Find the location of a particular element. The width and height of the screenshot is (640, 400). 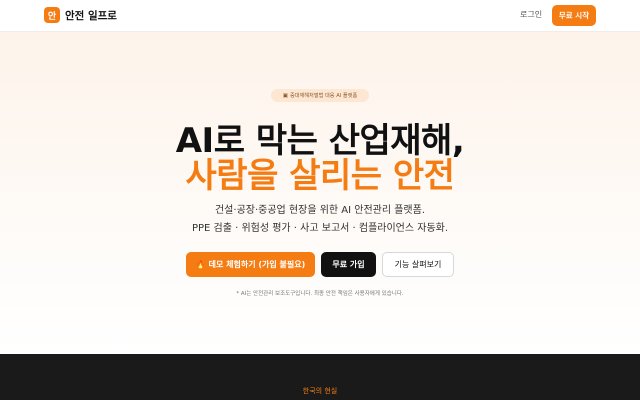

platform-badge: ▣ 중대재해처벌법 대응 AI 플랫폼 is located at coordinates (320, 95).